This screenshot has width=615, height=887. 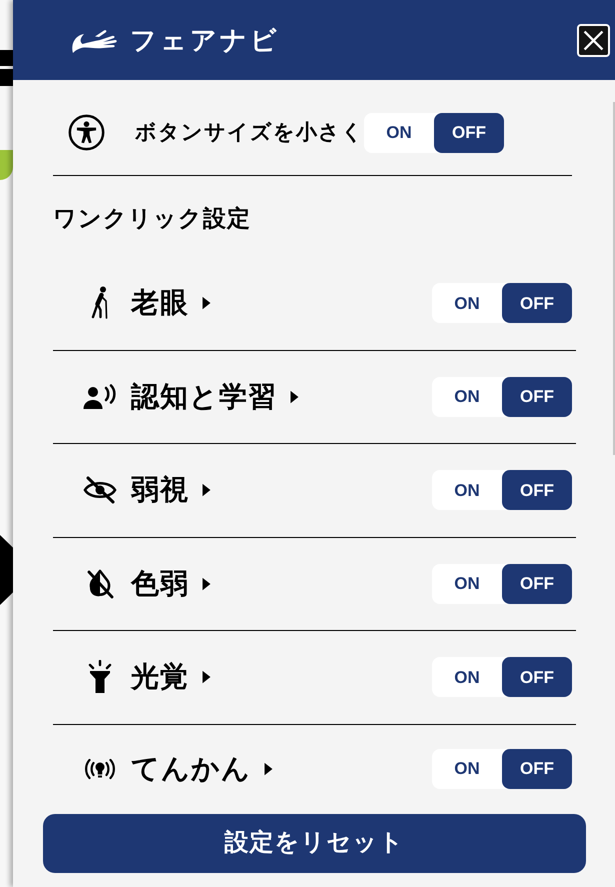 I want to click on bulb-waves-icon, so click(x=100, y=769).